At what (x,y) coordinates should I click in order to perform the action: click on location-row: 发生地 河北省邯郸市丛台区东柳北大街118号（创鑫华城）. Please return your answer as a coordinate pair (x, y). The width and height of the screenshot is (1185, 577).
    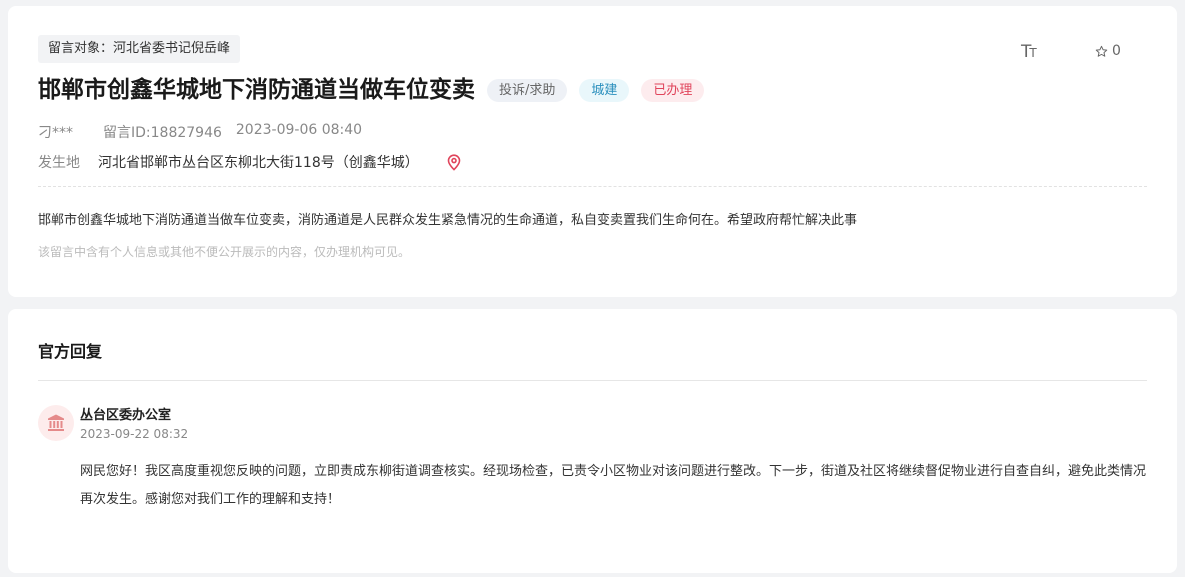
    Looking at the image, I should click on (249, 162).